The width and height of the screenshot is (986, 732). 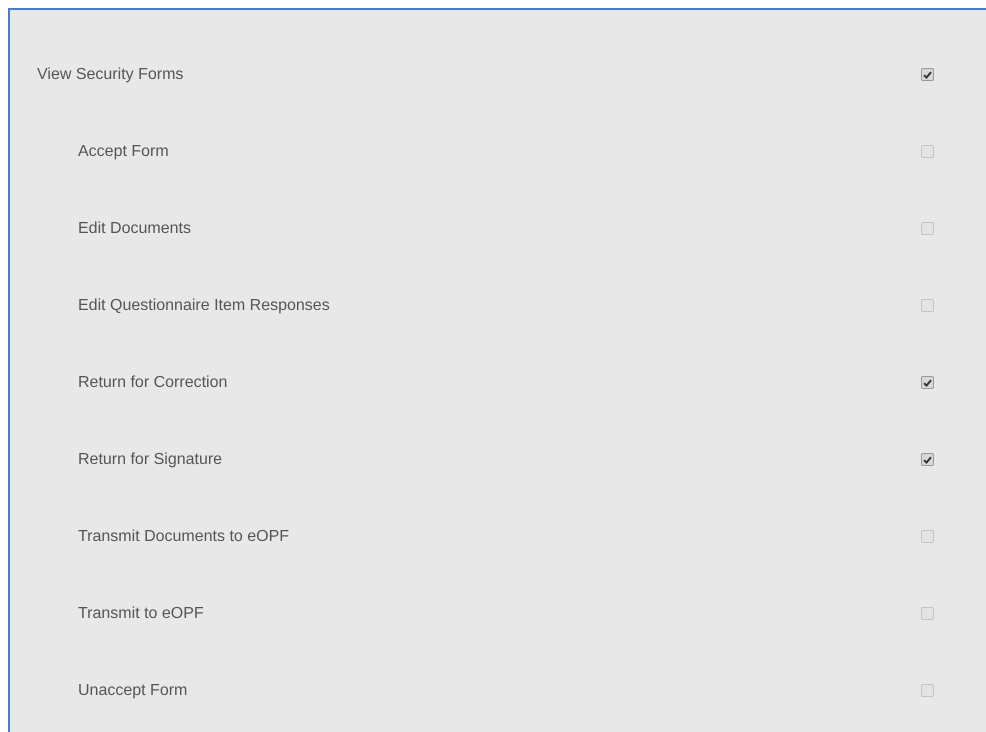 What do you see at coordinates (134, 228) in the screenshot?
I see `permission-label: Edit Documents` at bounding box center [134, 228].